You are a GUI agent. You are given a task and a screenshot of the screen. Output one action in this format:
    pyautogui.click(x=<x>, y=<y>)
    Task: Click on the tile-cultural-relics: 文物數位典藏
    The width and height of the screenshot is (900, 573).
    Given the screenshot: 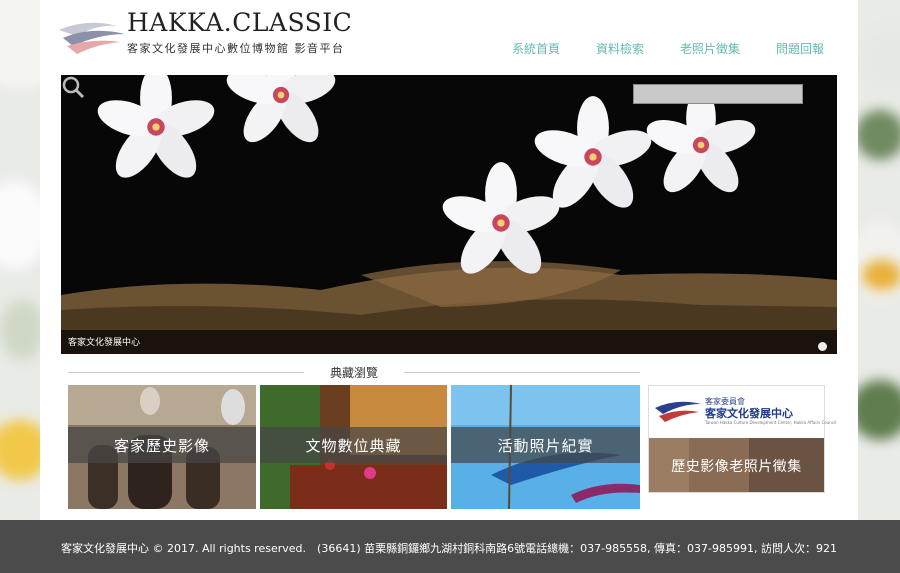 What is the action you would take?
    pyautogui.click(x=353, y=447)
    